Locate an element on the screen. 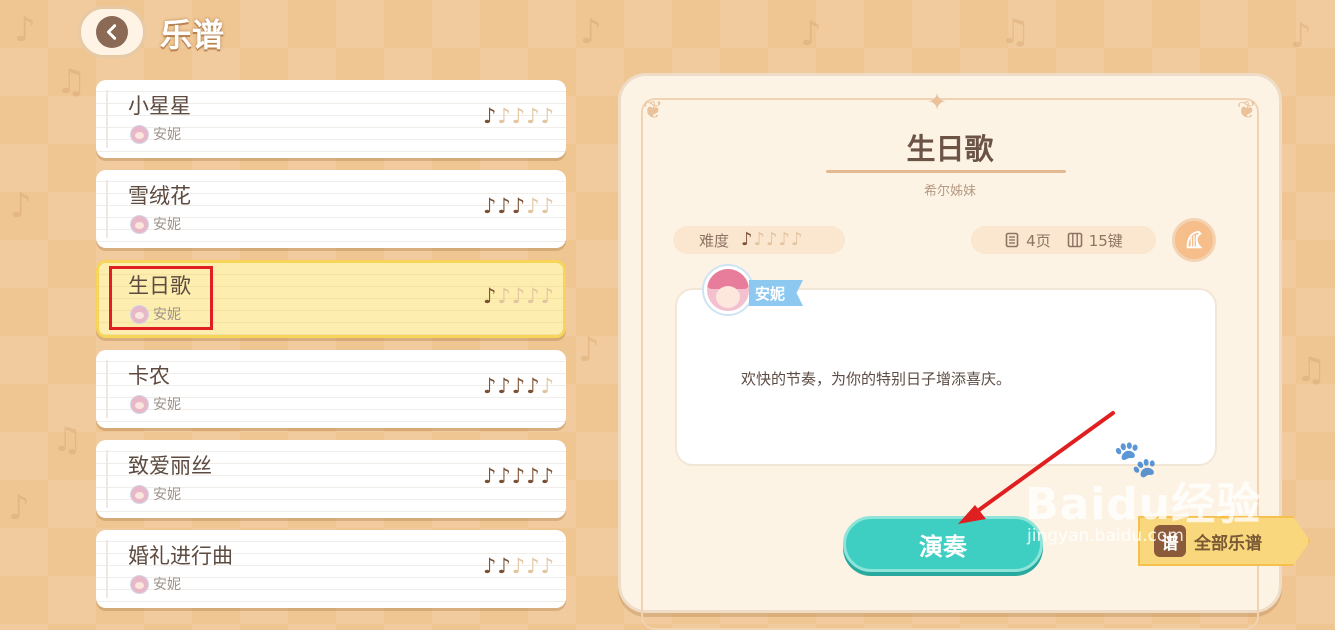 Image resolution: width=1335 pixels, height=630 pixels. harp-button is located at coordinates (1194, 240).